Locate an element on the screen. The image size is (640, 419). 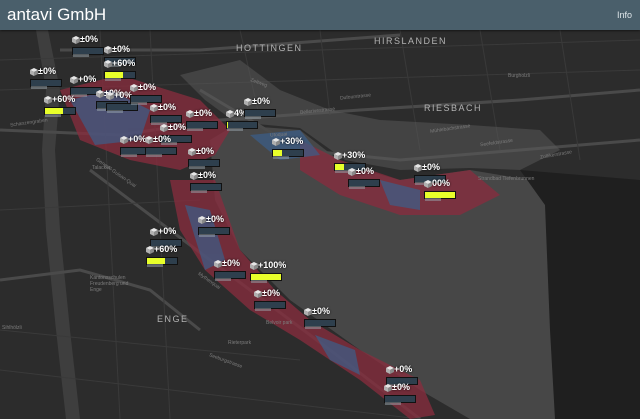
sensor-marker: 00% is located at coordinates (440, 191).